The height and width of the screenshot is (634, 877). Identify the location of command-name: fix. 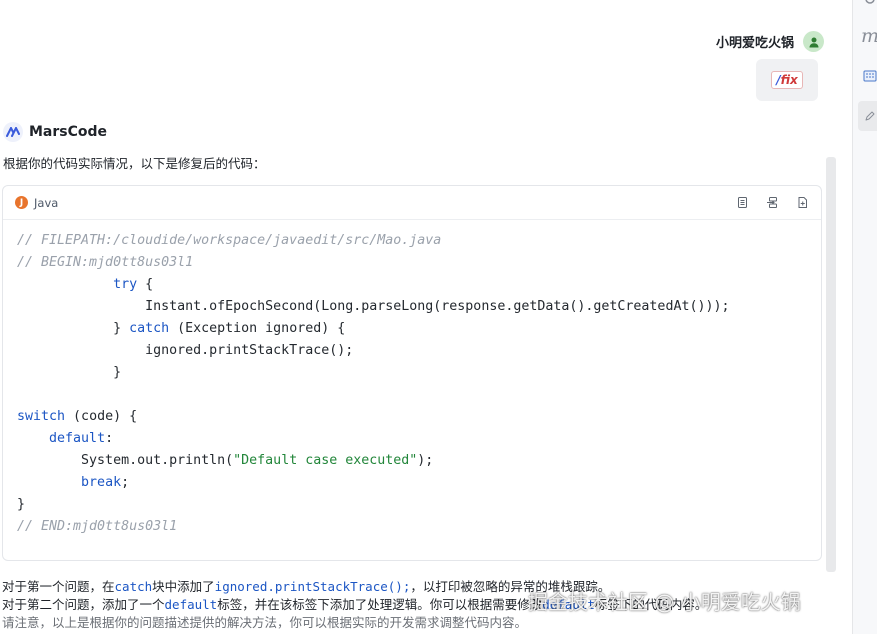
(789, 80).